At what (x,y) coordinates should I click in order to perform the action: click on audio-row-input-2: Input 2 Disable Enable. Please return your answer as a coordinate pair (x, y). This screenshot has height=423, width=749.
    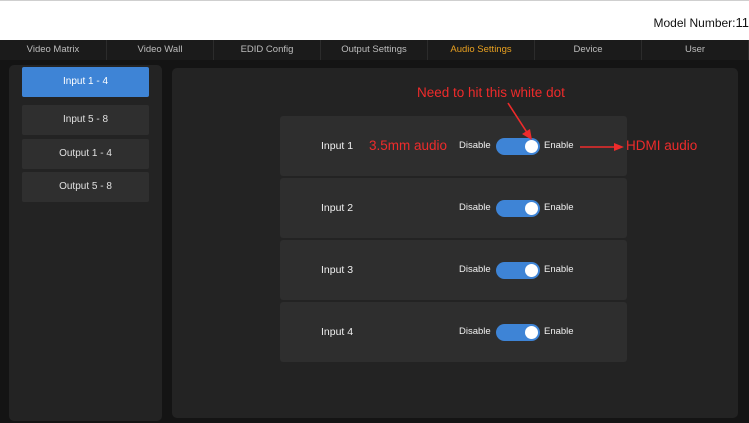
    Looking at the image, I should click on (453, 208).